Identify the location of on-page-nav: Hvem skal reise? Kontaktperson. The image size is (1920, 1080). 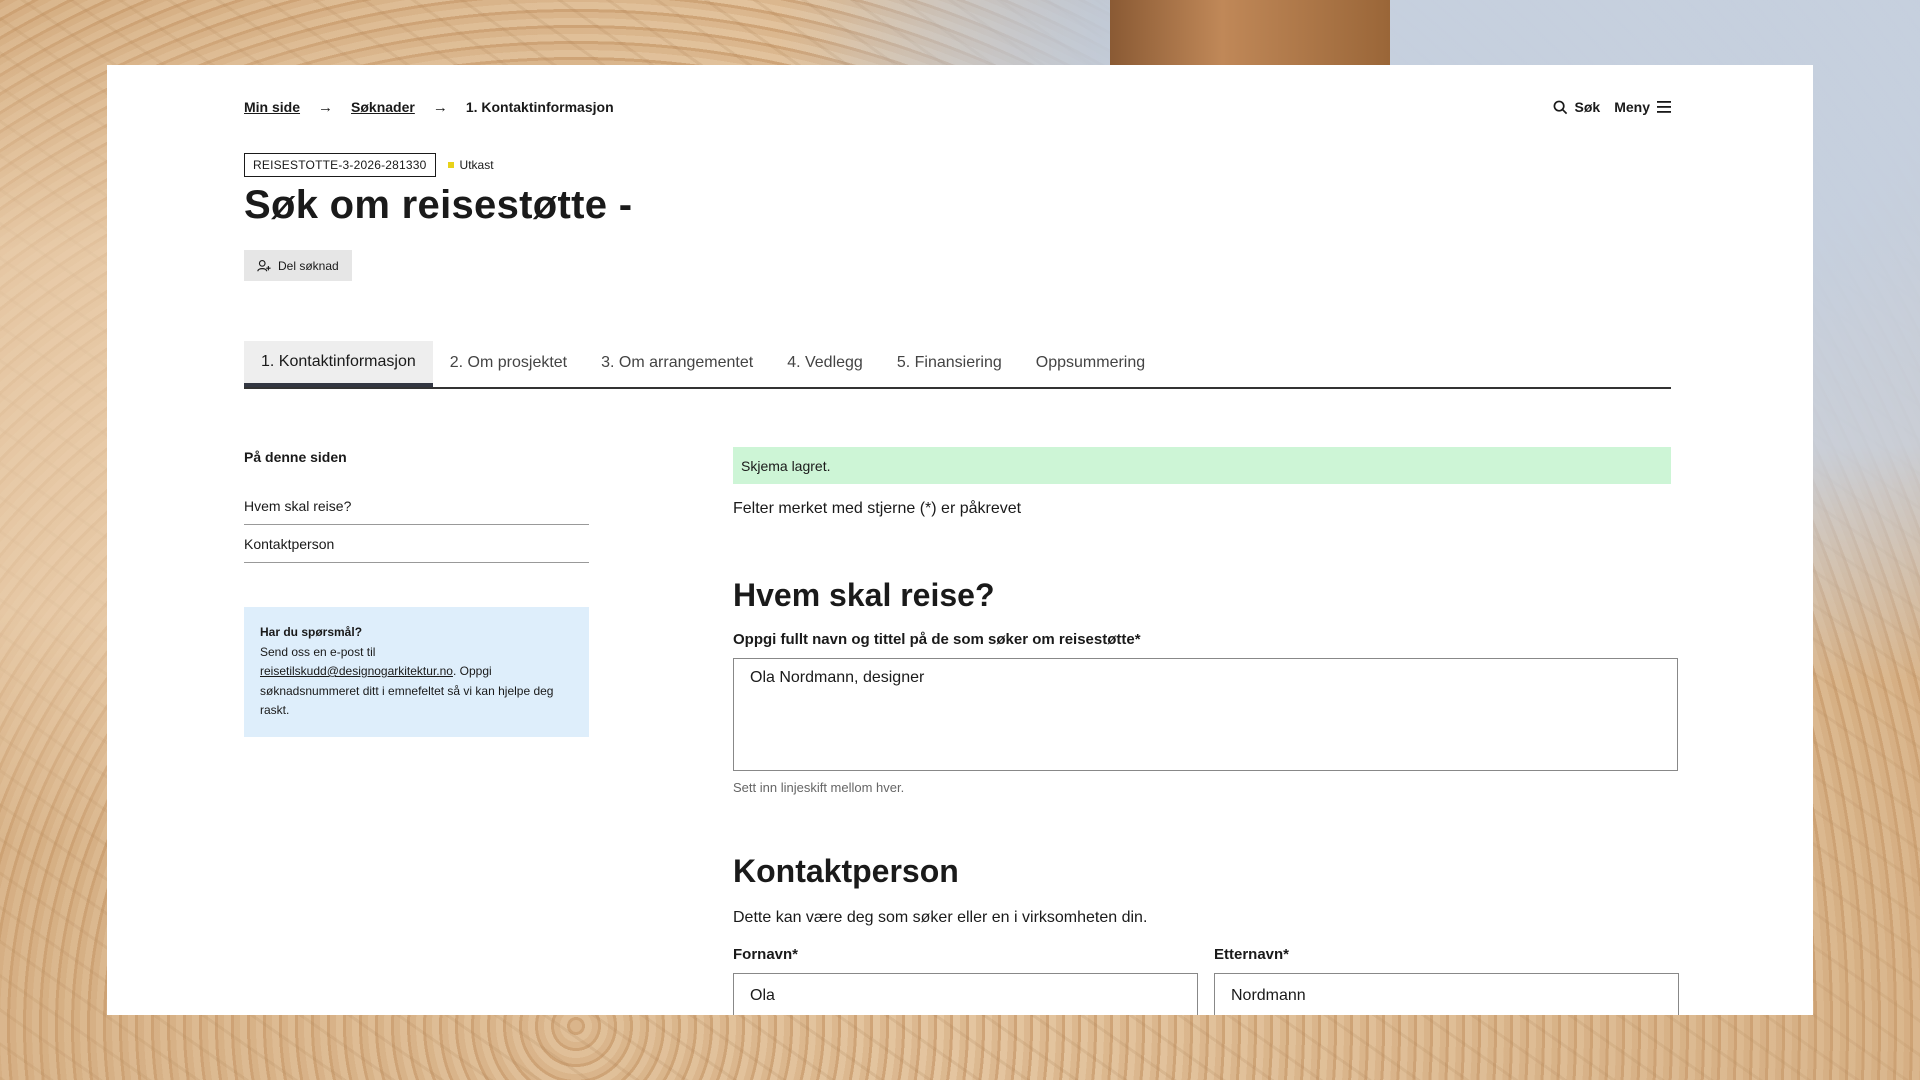
(416, 525).